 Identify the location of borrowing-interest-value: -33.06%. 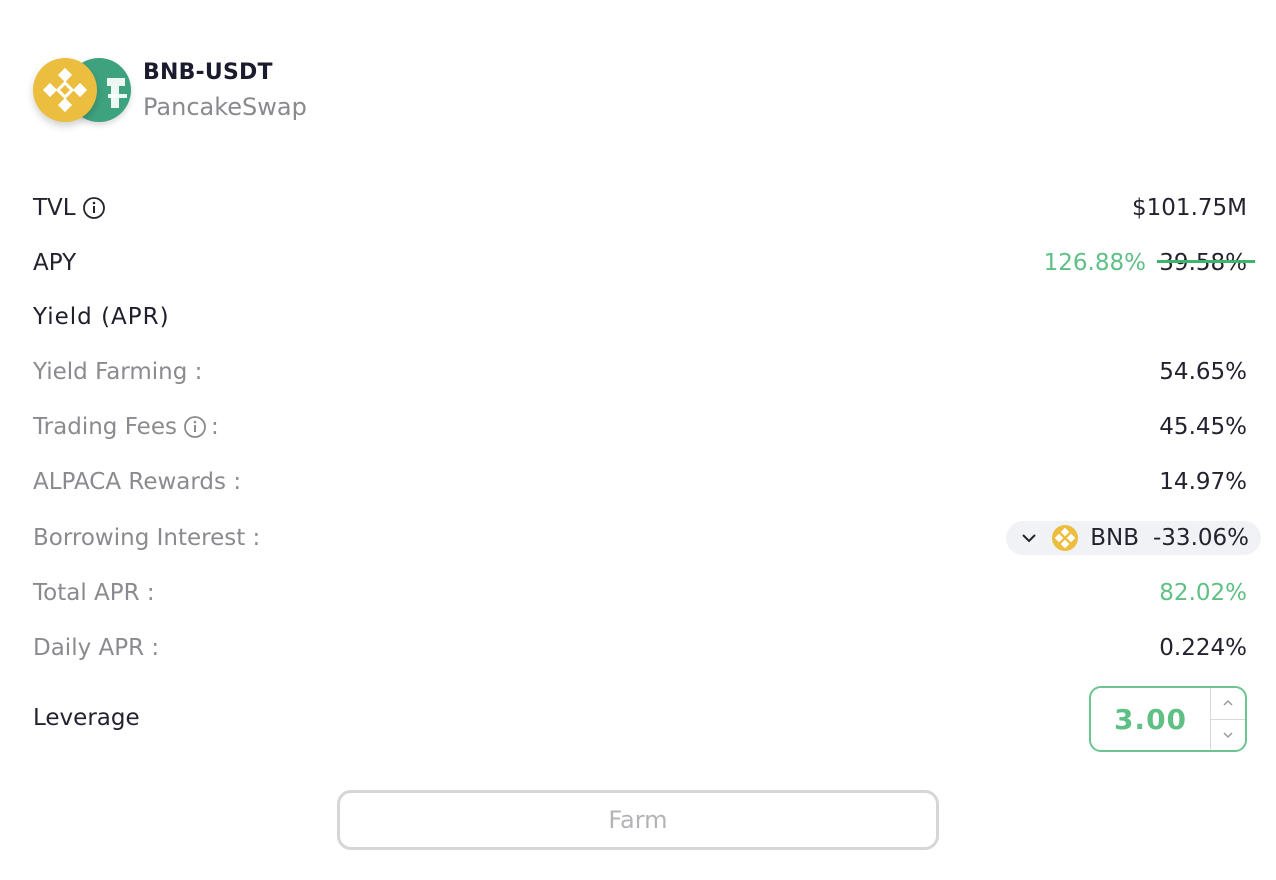
(1201, 538).